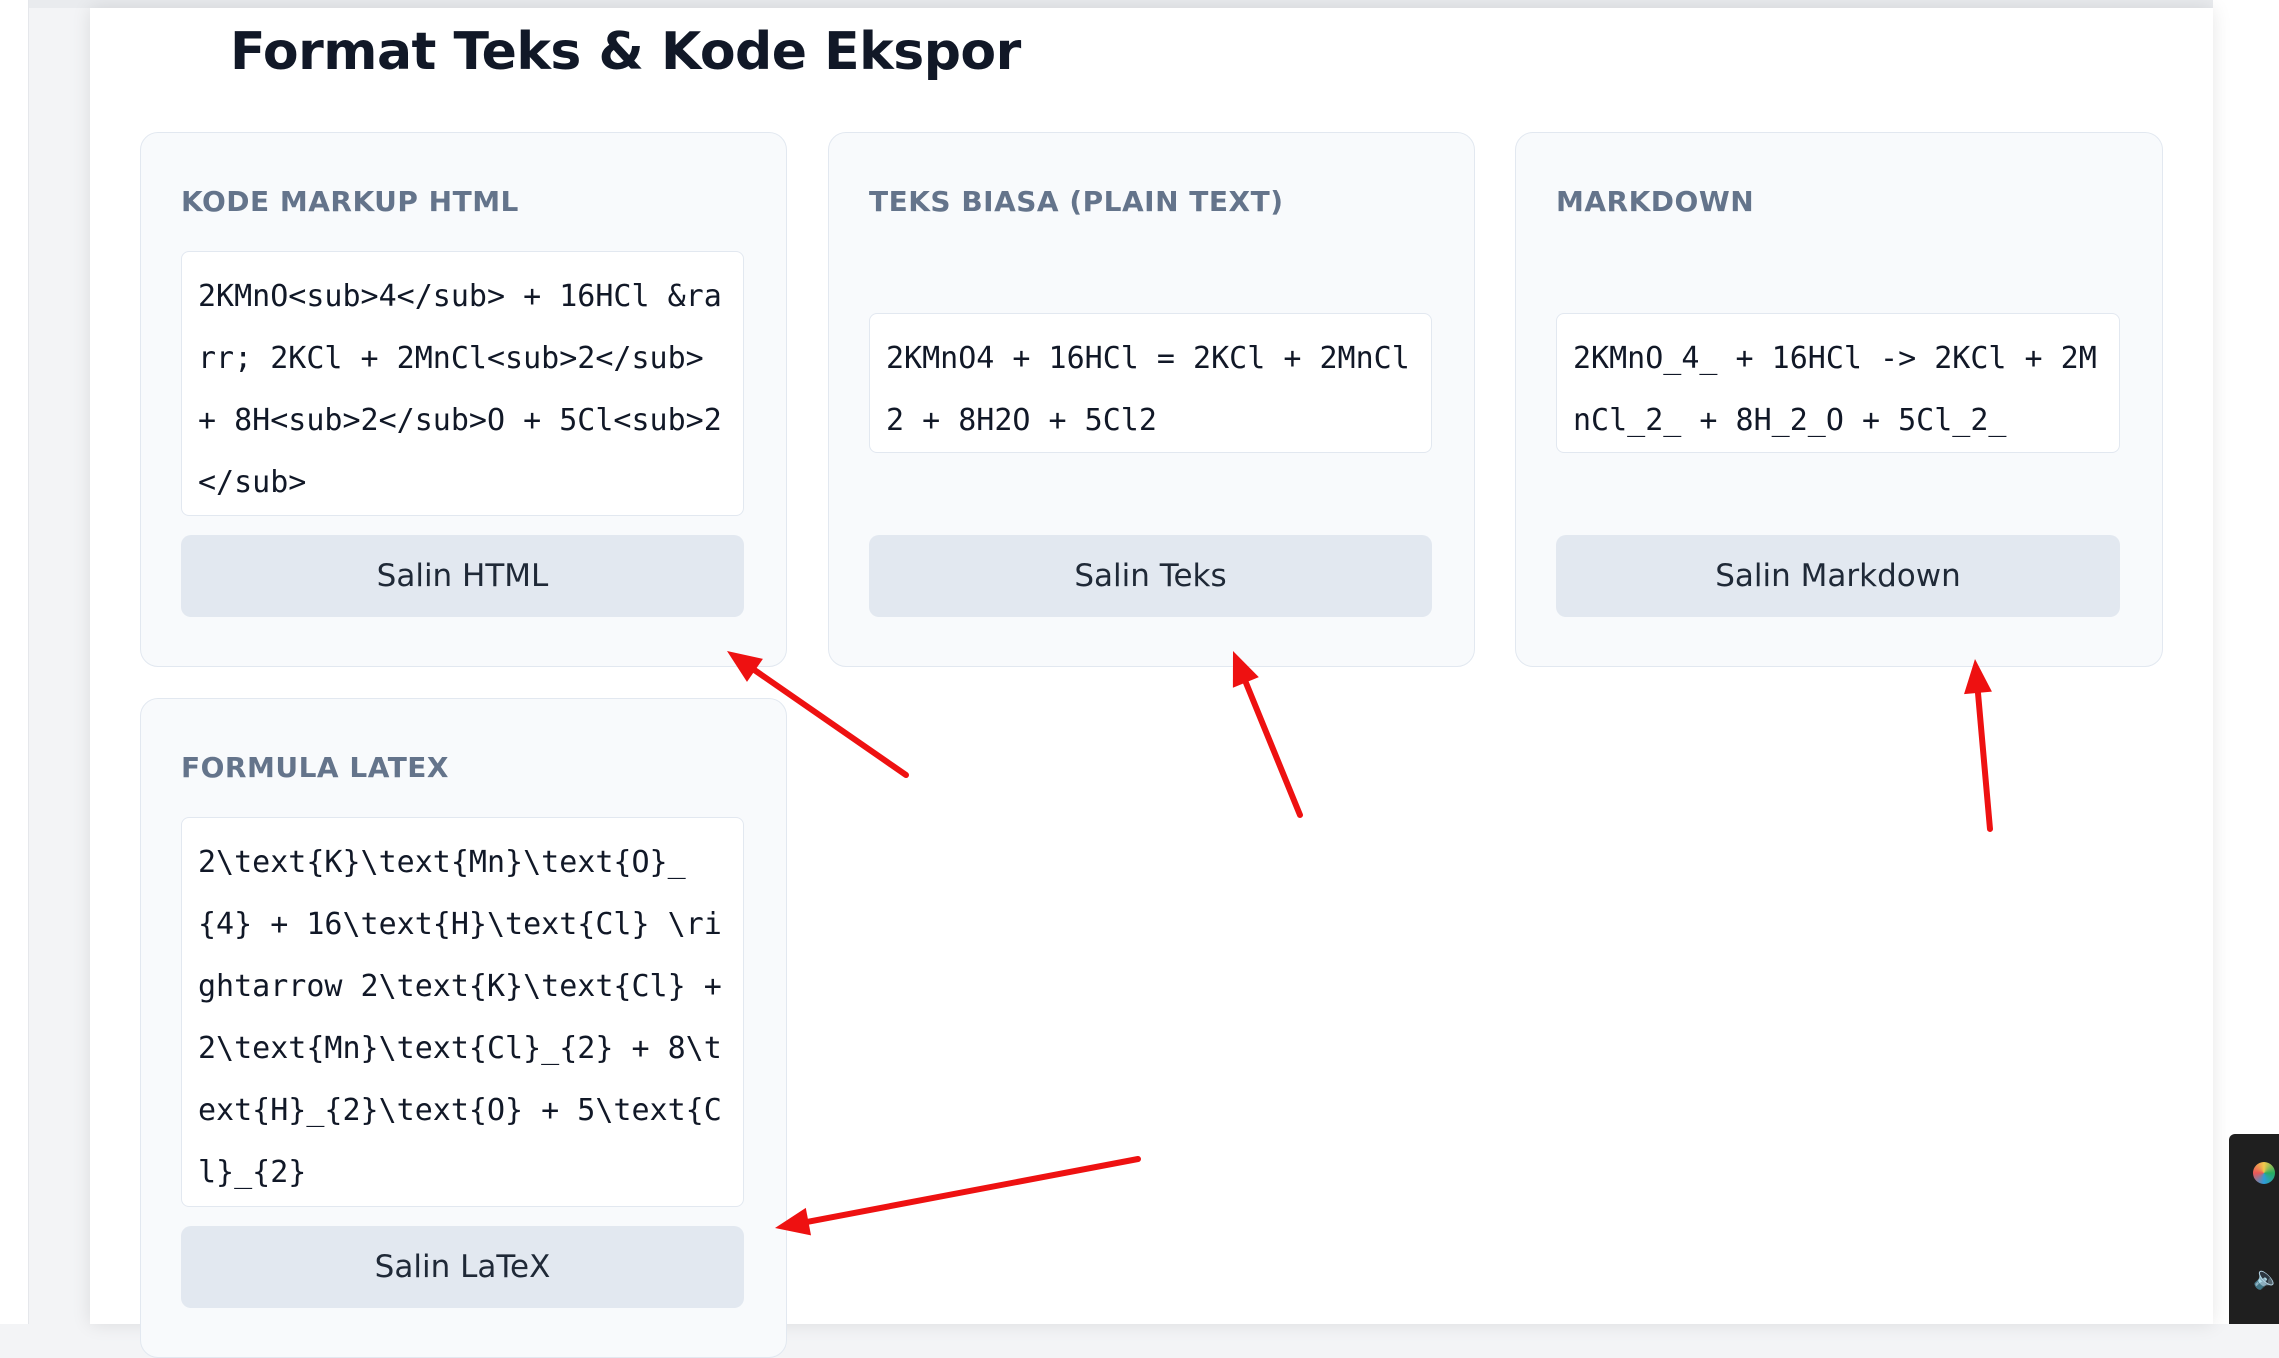 The image size is (2279, 1358). Describe the element at coordinates (625, 52) in the screenshot. I see `section-title: Format Teks & Kode Ekspor` at that location.